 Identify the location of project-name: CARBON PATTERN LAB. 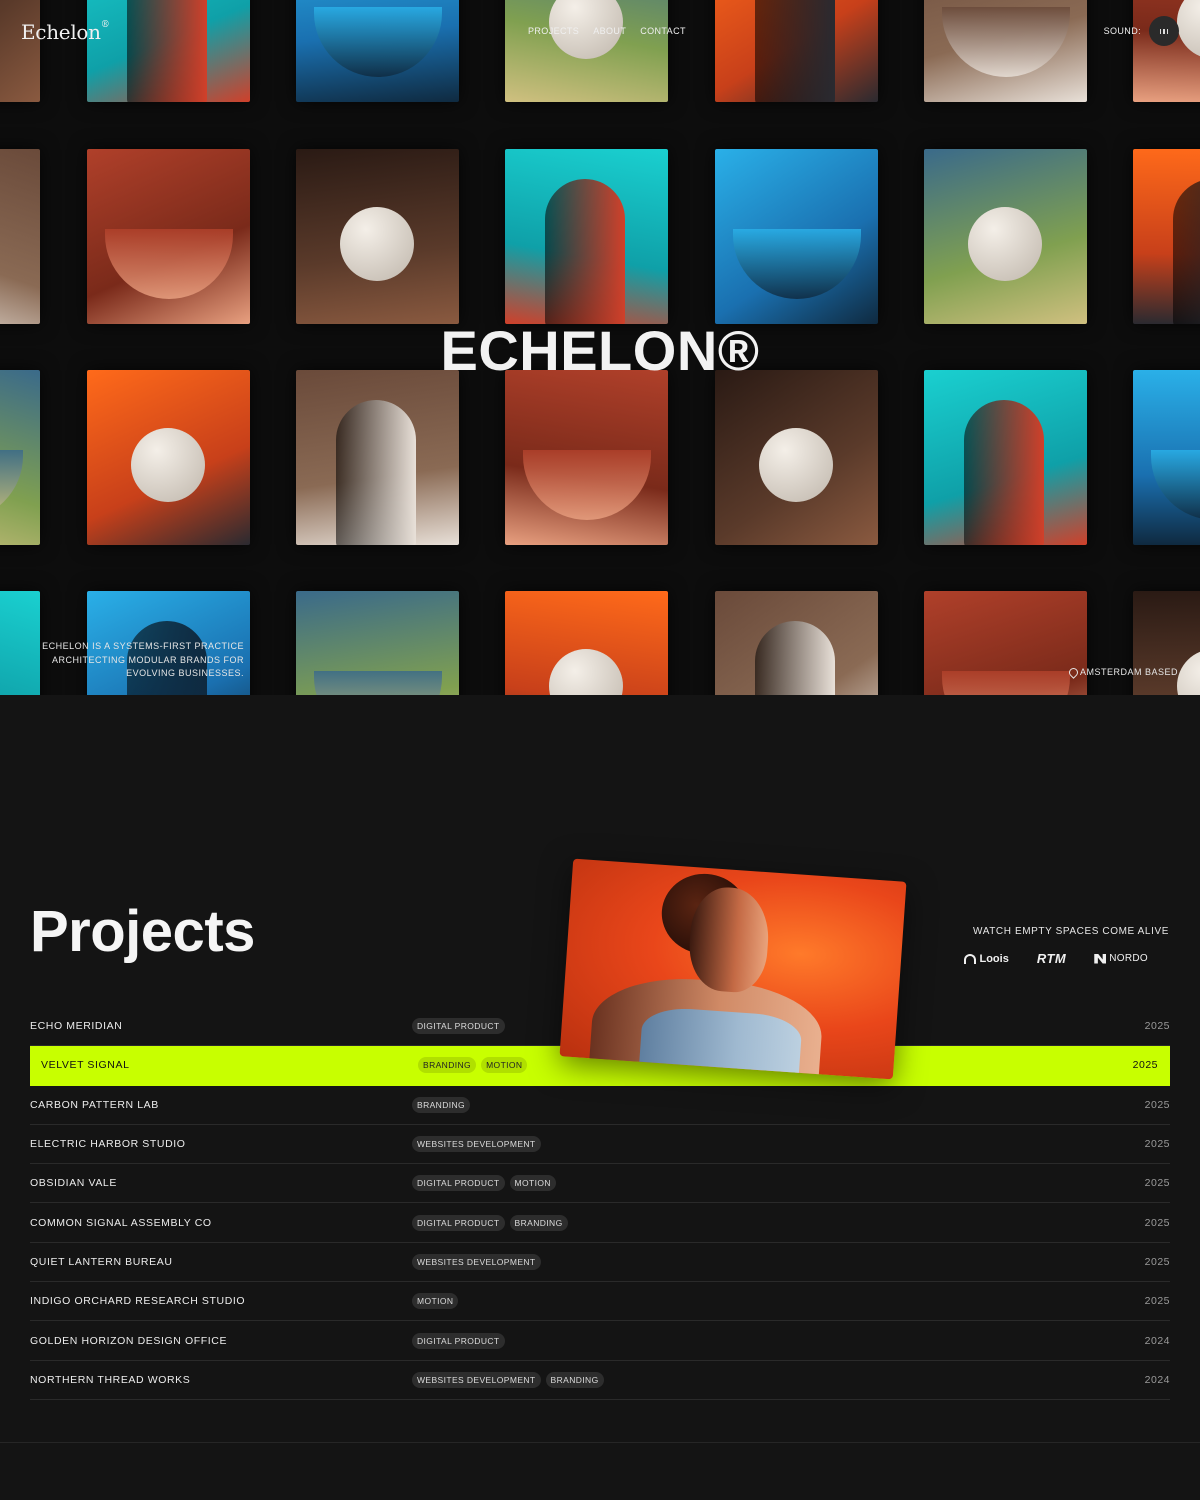
(94, 1104).